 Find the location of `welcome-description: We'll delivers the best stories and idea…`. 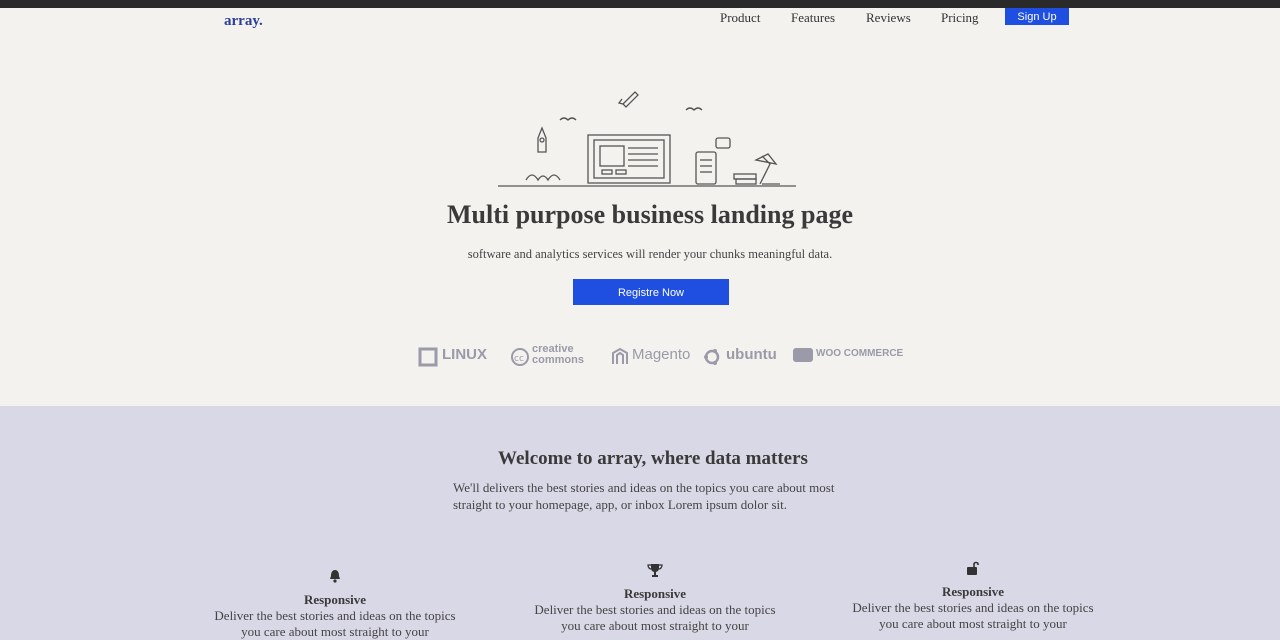

welcome-description: We'll delivers the best stories and idea… is located at coordinates (644, 496).